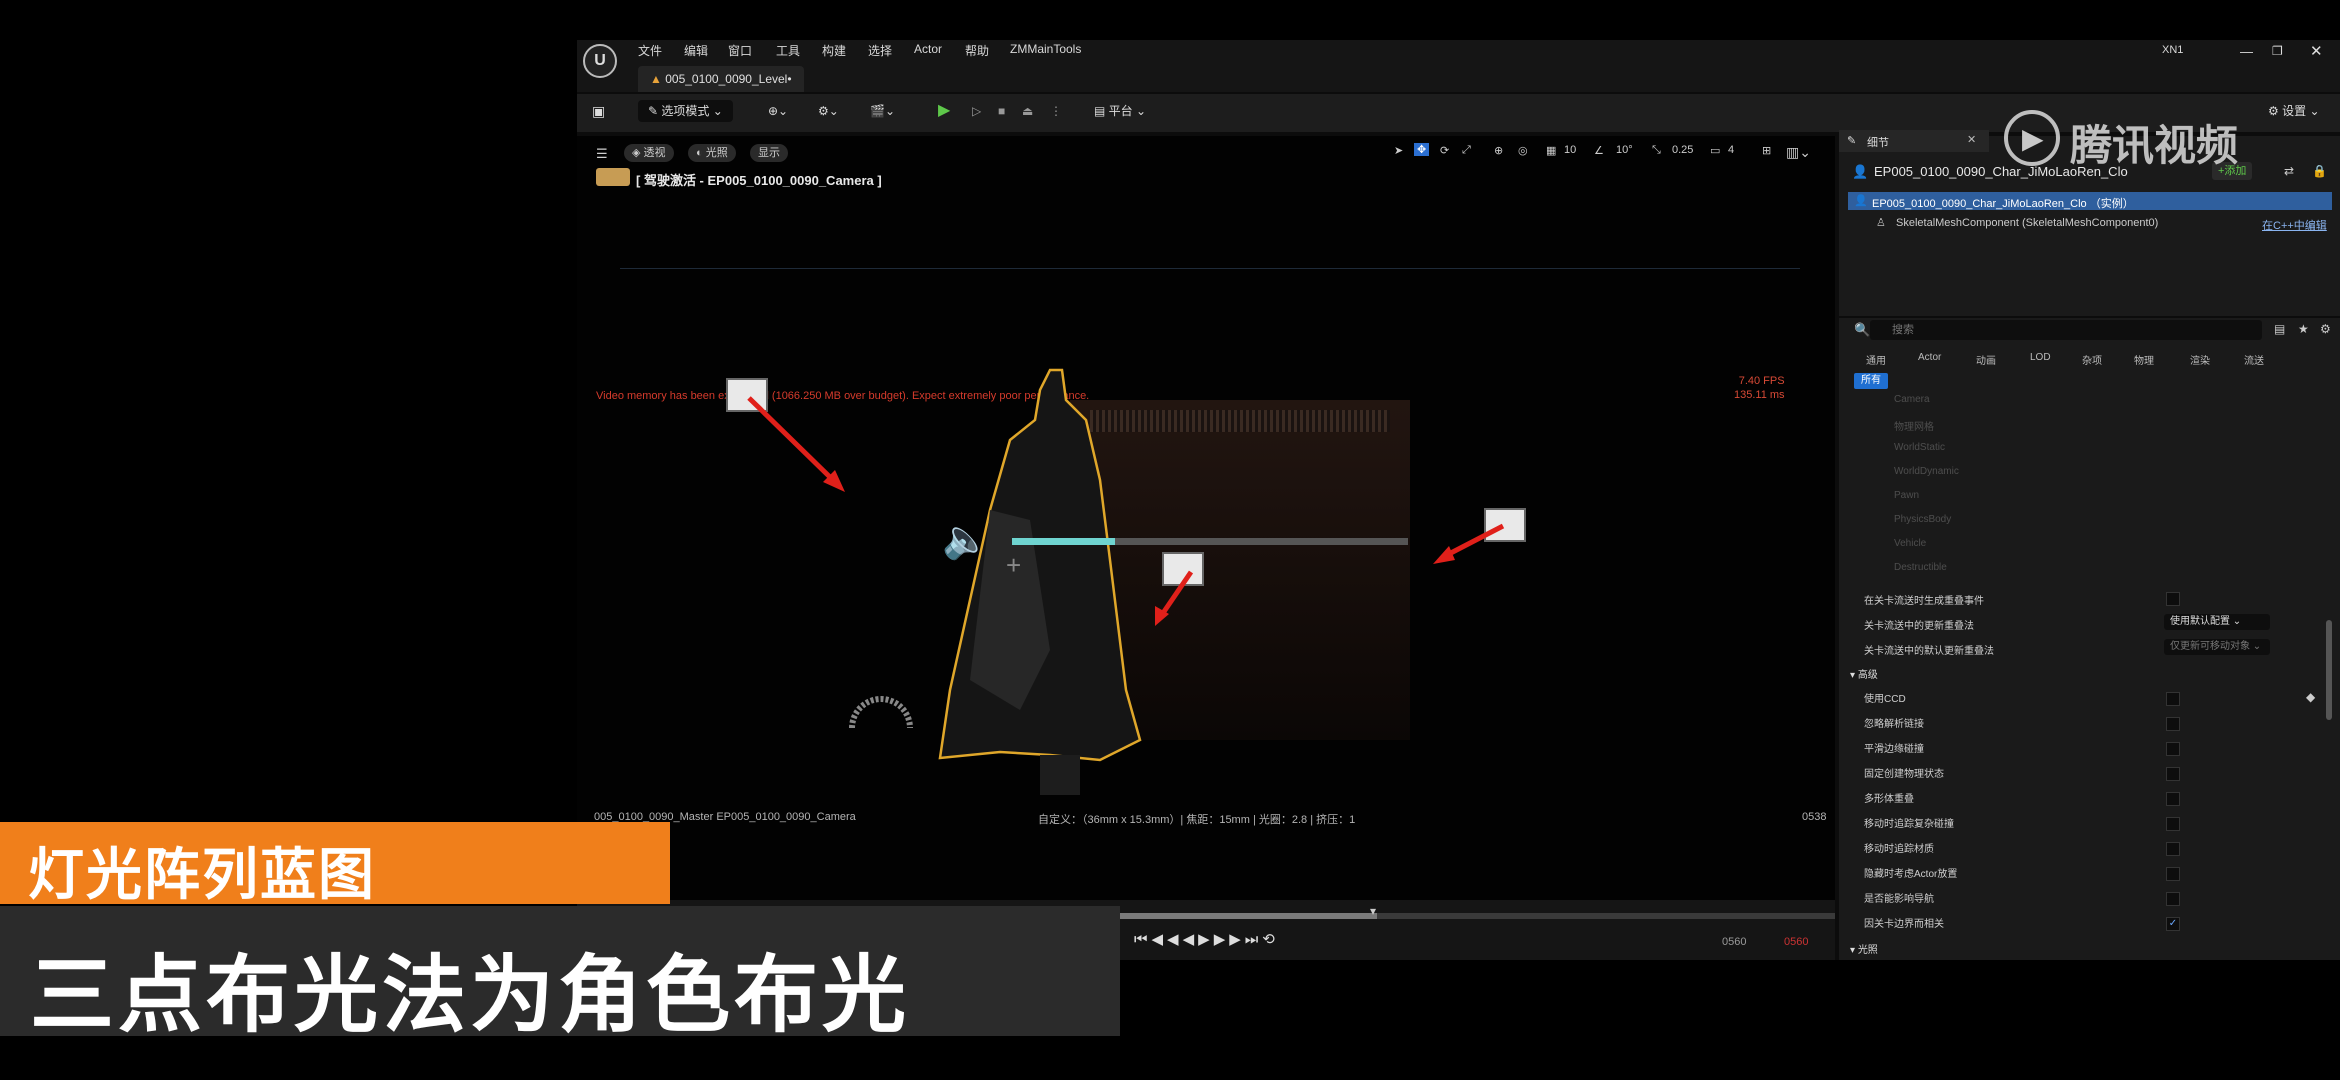 The image size is (2340, 1080). I want to click on mesh-icon: ♙, so click(1881, 223).